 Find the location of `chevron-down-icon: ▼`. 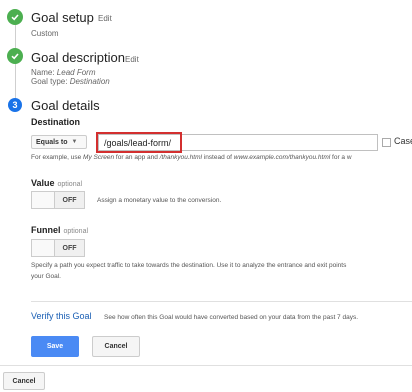

chevron-down-icon: ▼ is located at coordinates (74, 142).